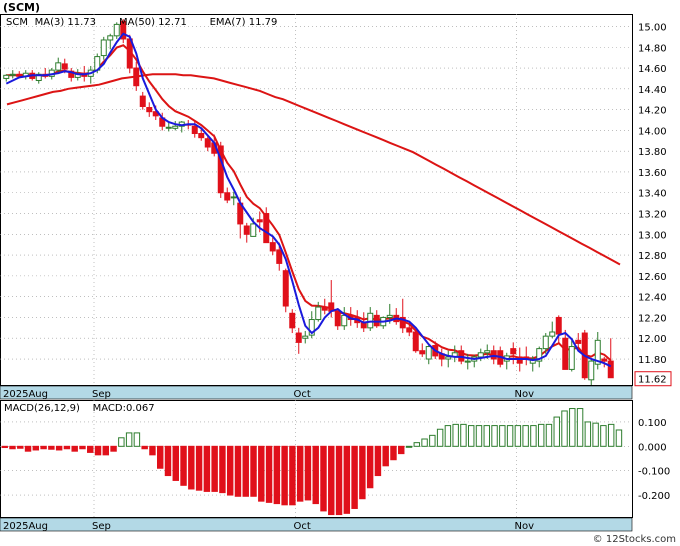  I want to click on last-price-label: 11.62, so click(652, 380).